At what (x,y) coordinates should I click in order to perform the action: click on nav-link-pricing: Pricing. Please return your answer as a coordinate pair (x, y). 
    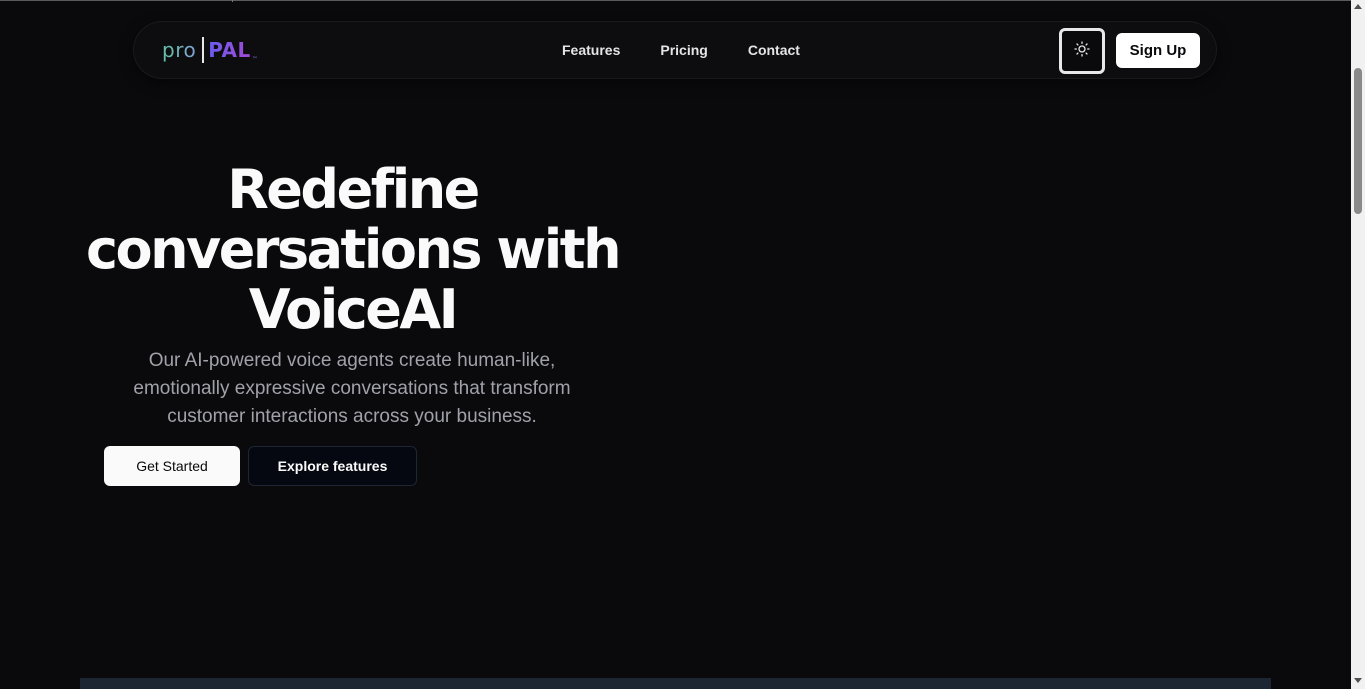
    Looking at the image, I should click on (683, 50).